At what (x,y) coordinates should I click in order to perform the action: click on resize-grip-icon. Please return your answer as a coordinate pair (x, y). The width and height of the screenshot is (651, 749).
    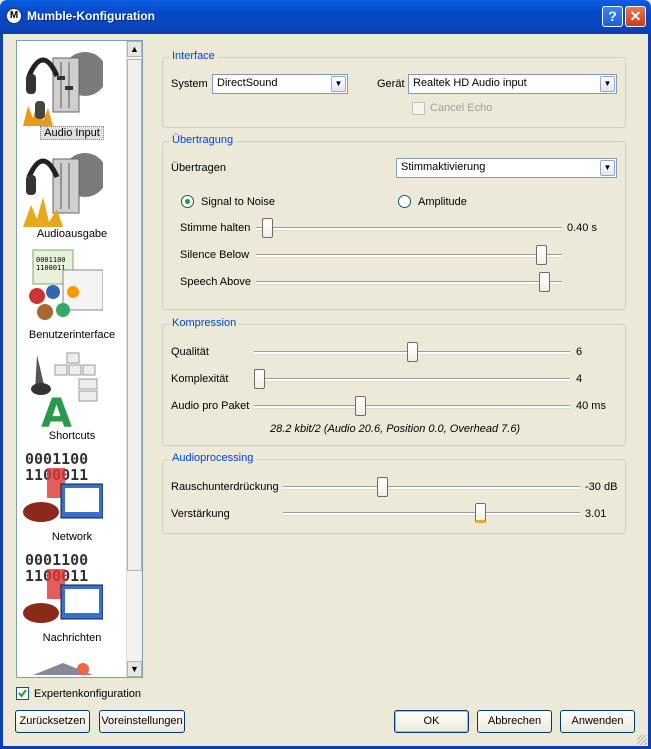
    Looking at the image, I should click on (642, 740).